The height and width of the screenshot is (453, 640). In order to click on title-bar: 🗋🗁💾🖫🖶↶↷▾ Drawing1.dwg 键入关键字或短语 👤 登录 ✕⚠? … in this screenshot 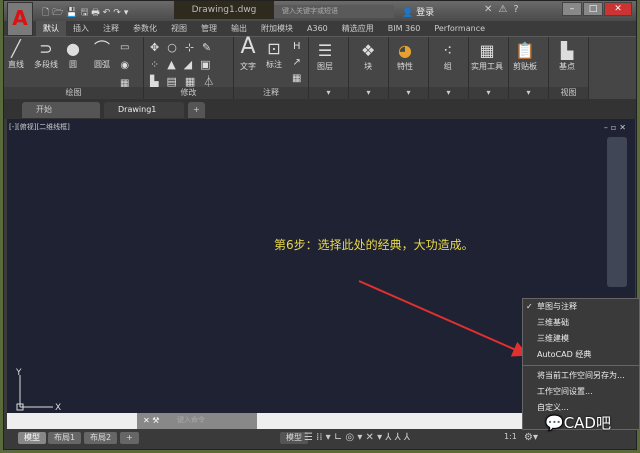, I will do `click(320, 11)`.